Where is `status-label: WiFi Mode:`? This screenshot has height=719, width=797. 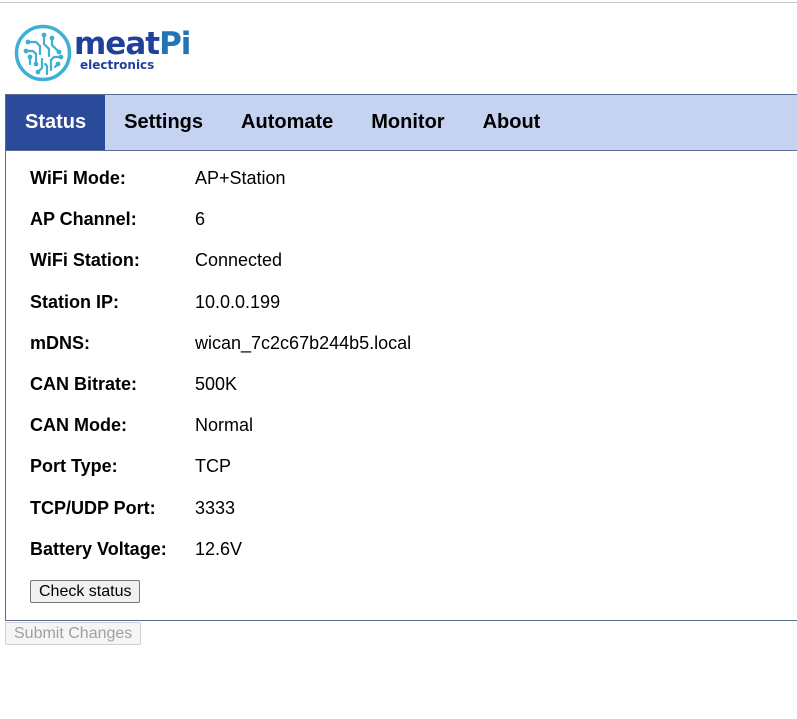
status-label: WiFi Mode: is located at coordinates (78, 178).